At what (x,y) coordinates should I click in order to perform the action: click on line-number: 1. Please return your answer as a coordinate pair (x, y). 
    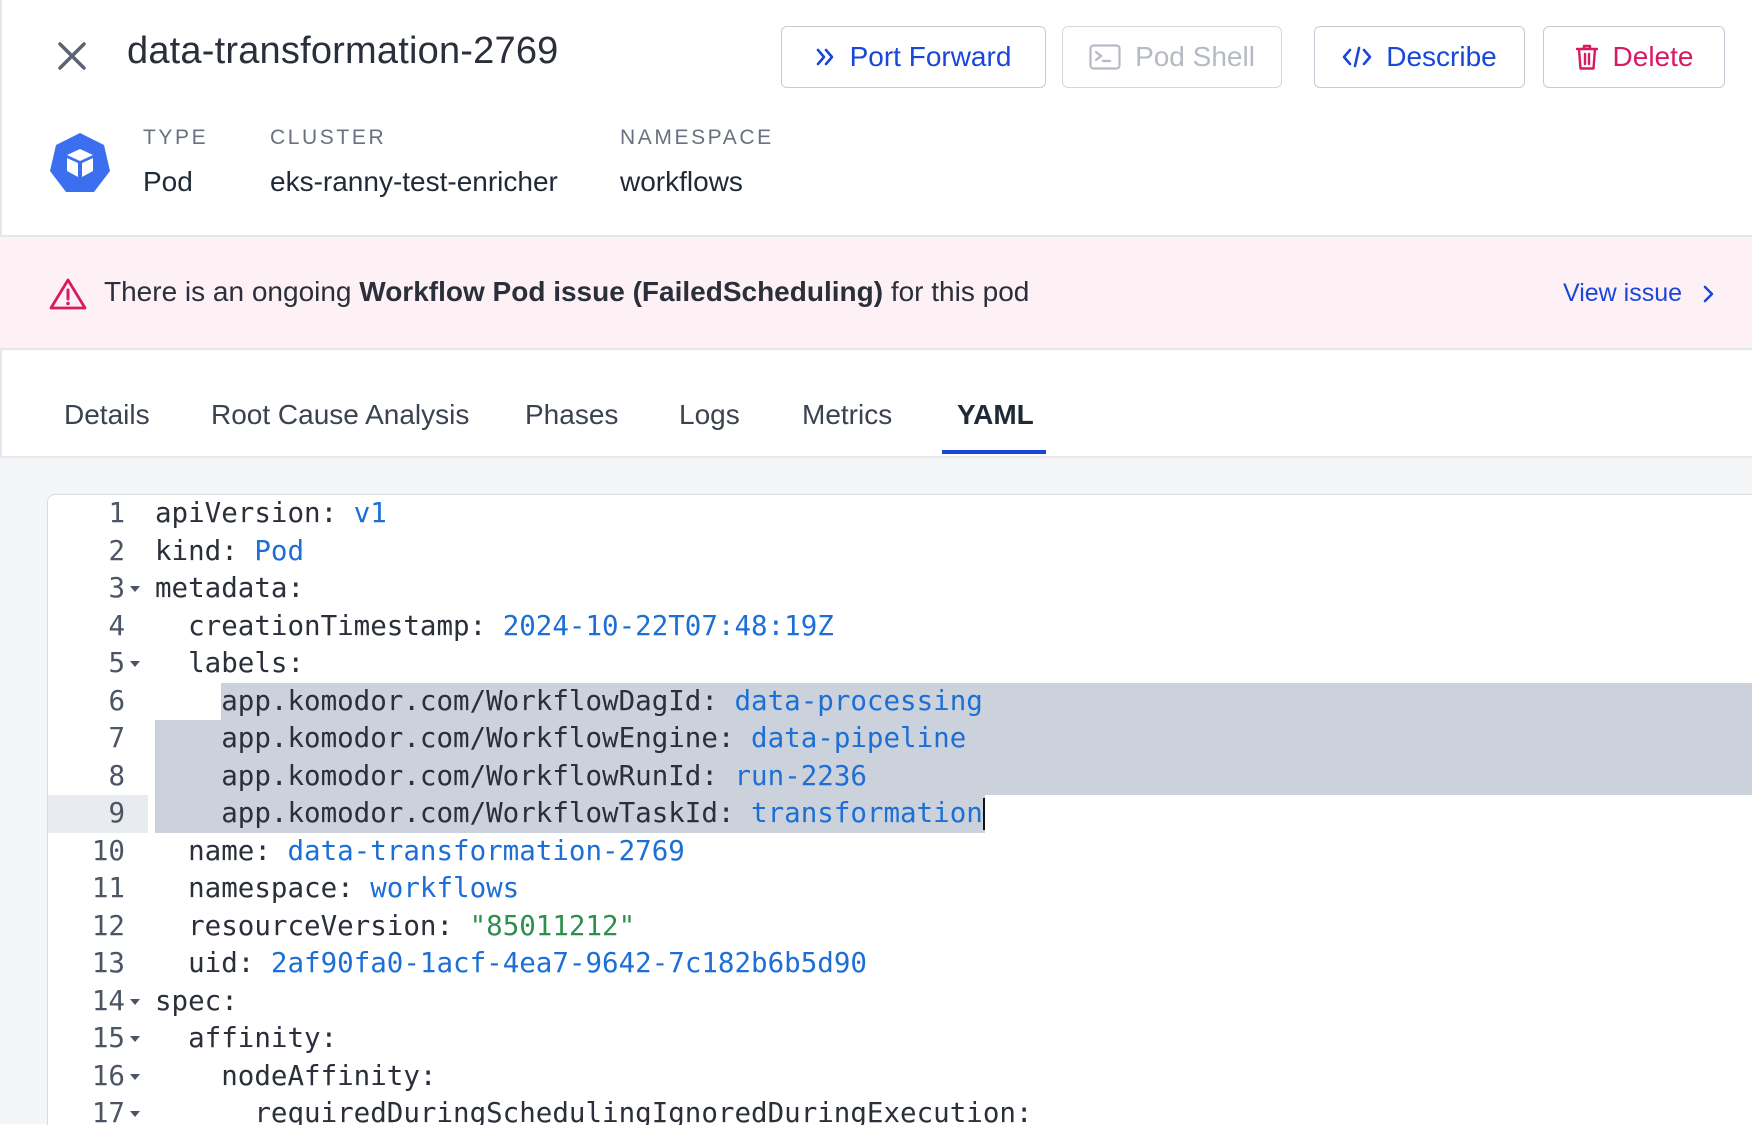
    Looking at the image, I should click on (116, 513).